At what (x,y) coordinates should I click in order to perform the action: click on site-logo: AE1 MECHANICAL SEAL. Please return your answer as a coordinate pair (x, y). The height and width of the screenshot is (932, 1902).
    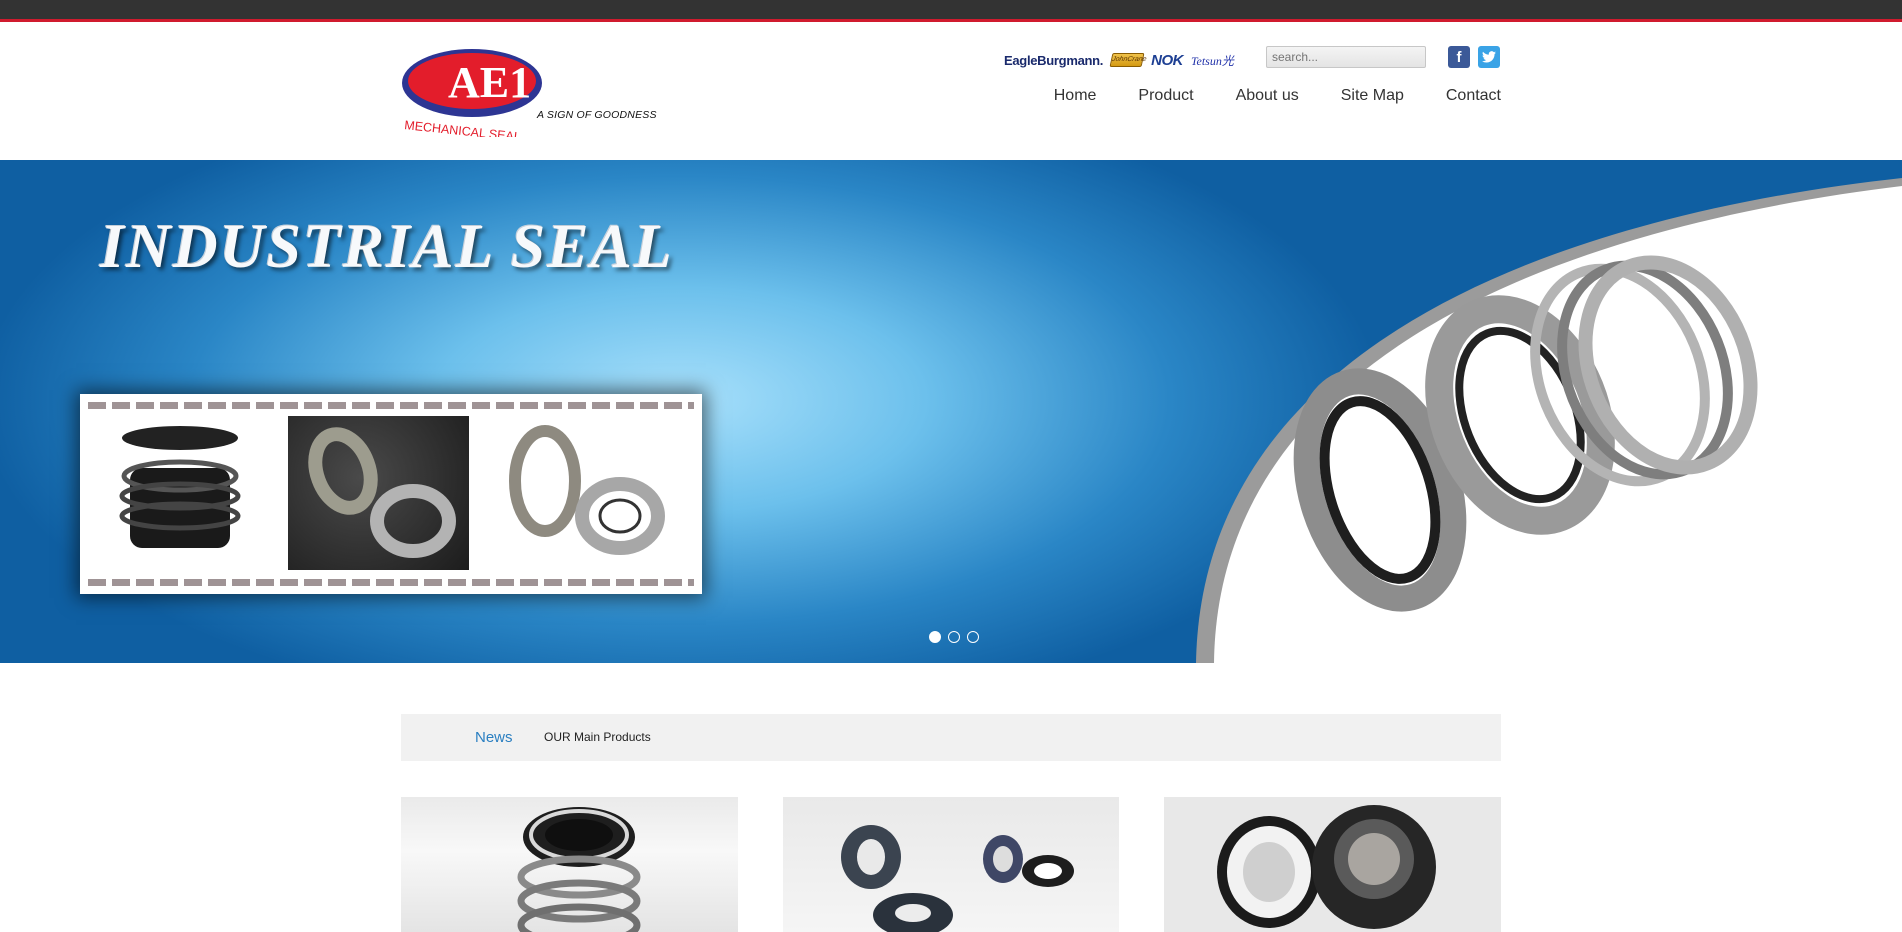
    Looking at the image, I should click on (530, 95).